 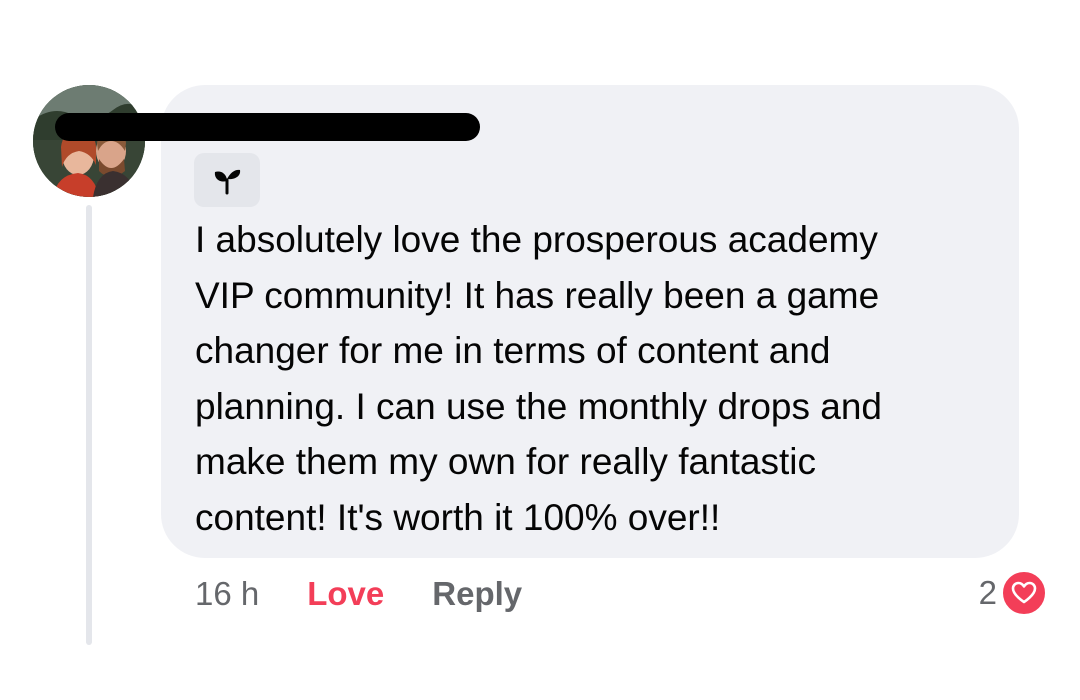 I want to click on sprout-icon, so click(x=227, y=182).